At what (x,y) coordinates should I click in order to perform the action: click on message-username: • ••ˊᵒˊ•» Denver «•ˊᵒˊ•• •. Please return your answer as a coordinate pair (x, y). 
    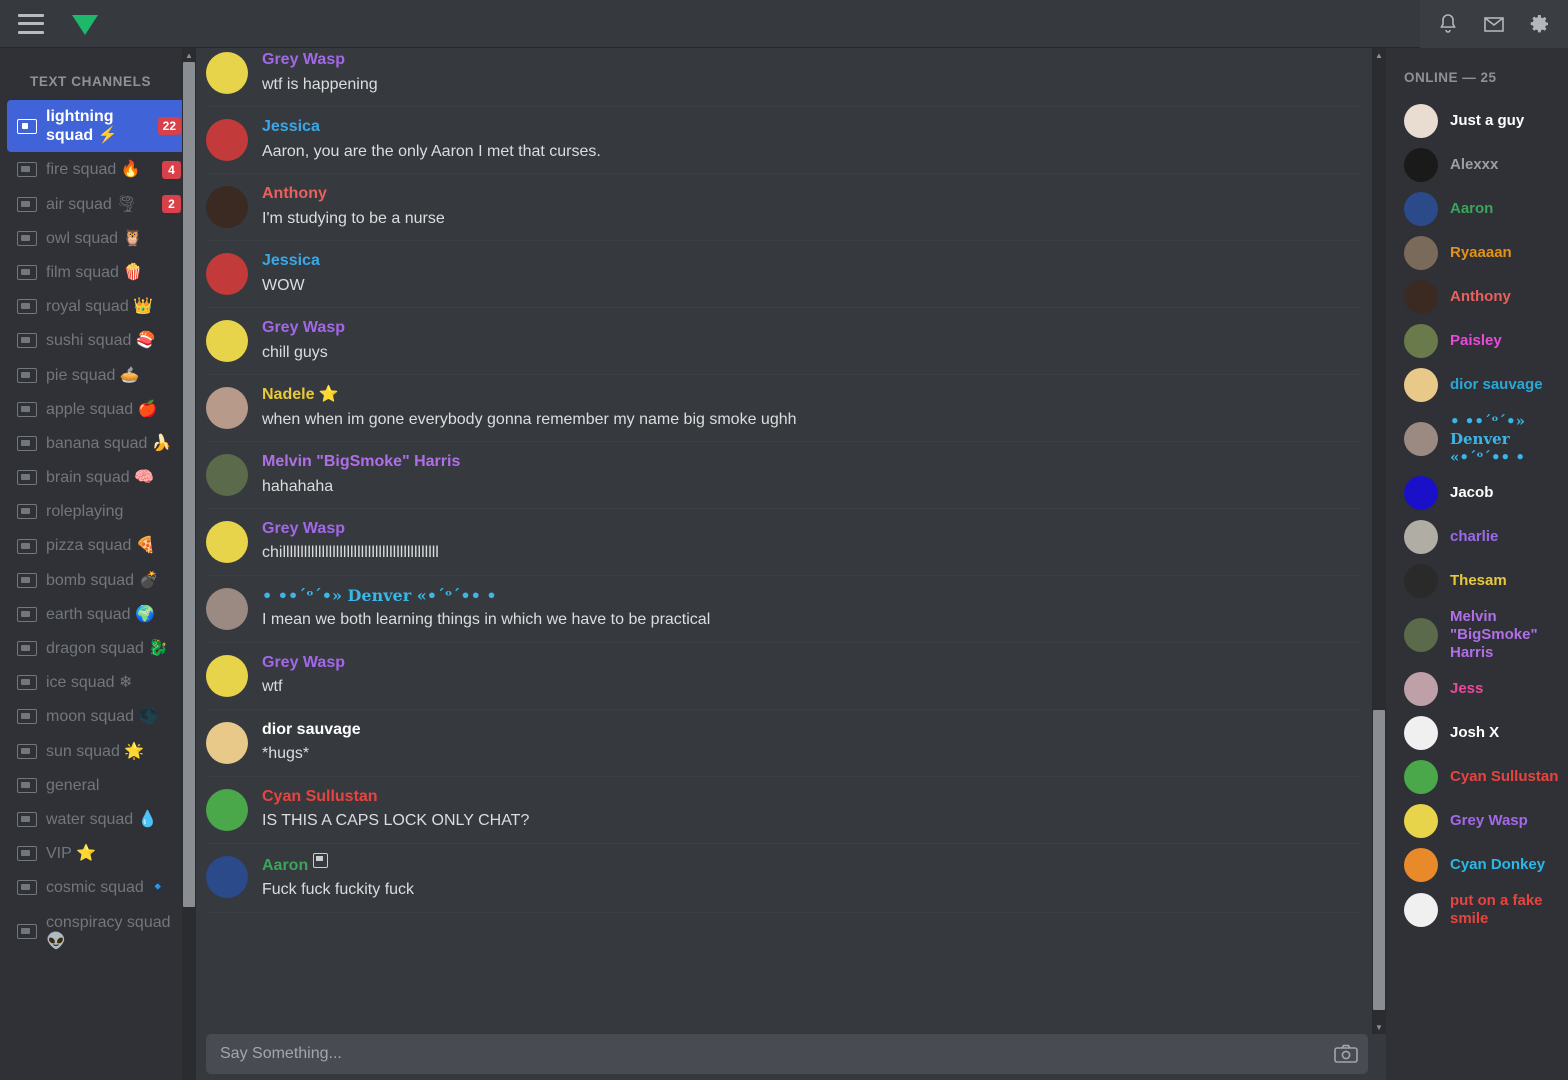
    Looking at the image, I should click on (379, 596).